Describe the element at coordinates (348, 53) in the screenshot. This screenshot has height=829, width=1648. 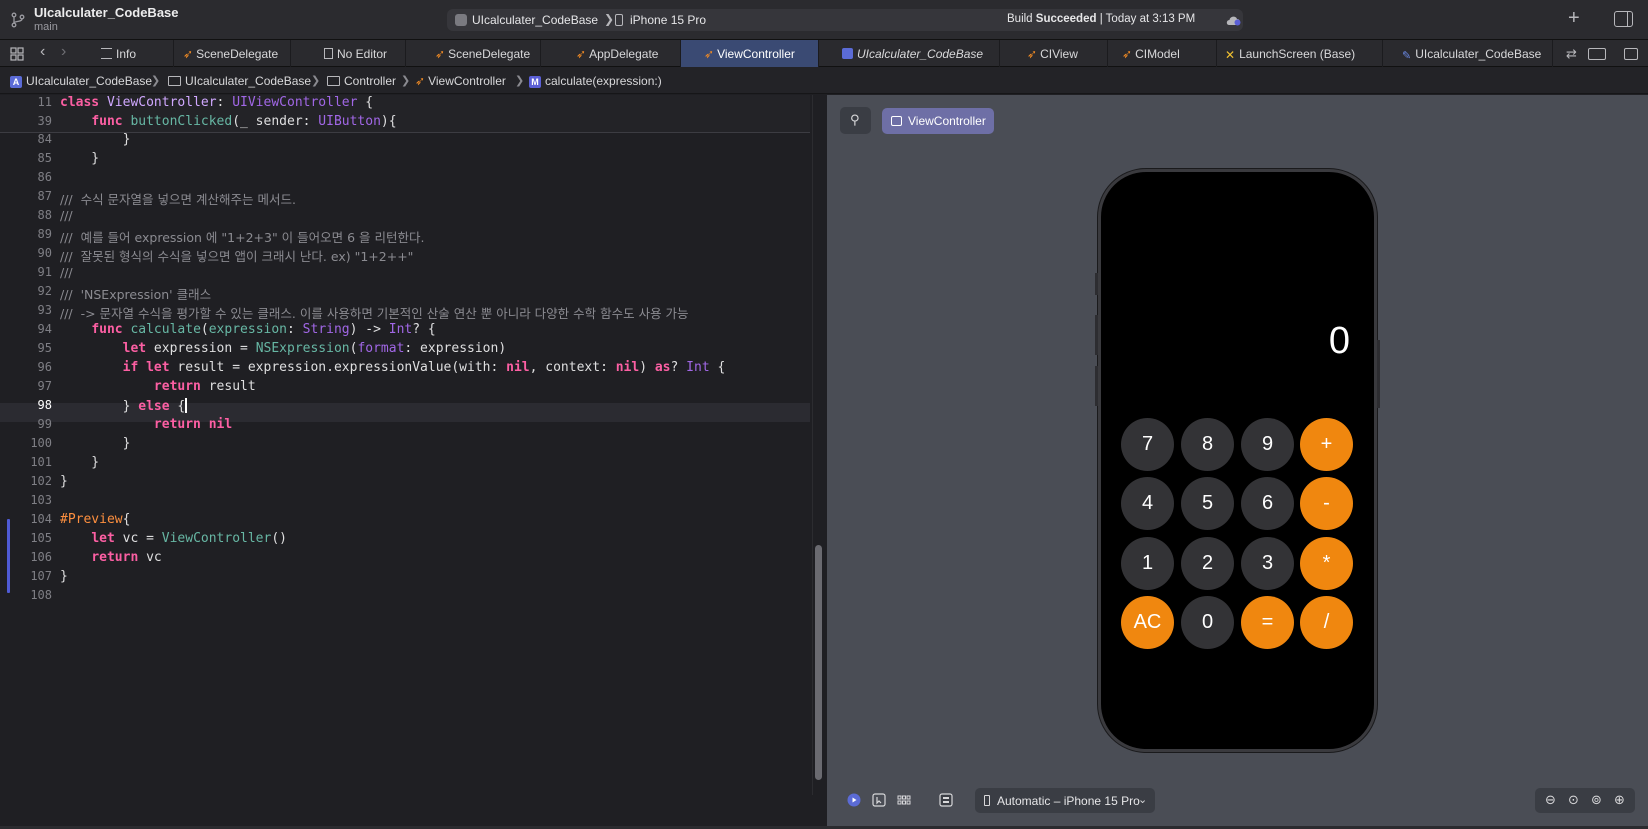
I see `tab-no-editor: No Editor` at that location.